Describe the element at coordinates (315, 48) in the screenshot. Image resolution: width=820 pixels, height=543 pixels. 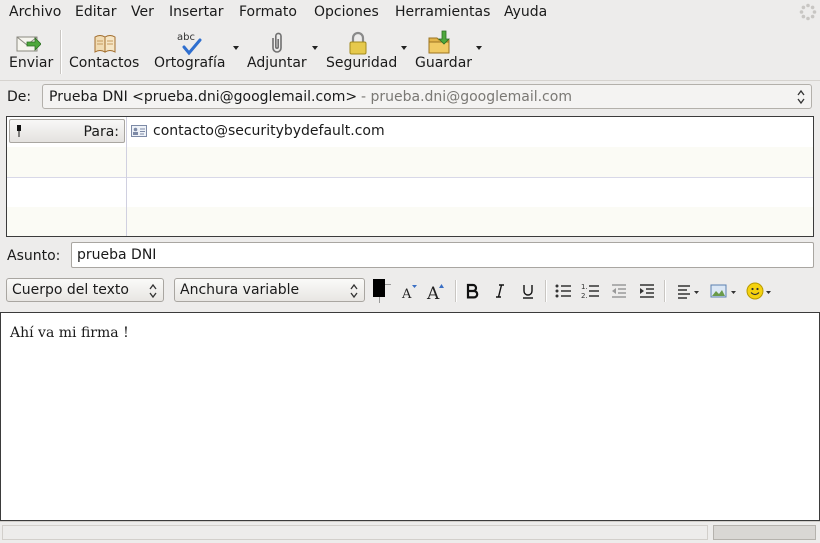
I see `attach-dropdown-arrow-icon` at that location.